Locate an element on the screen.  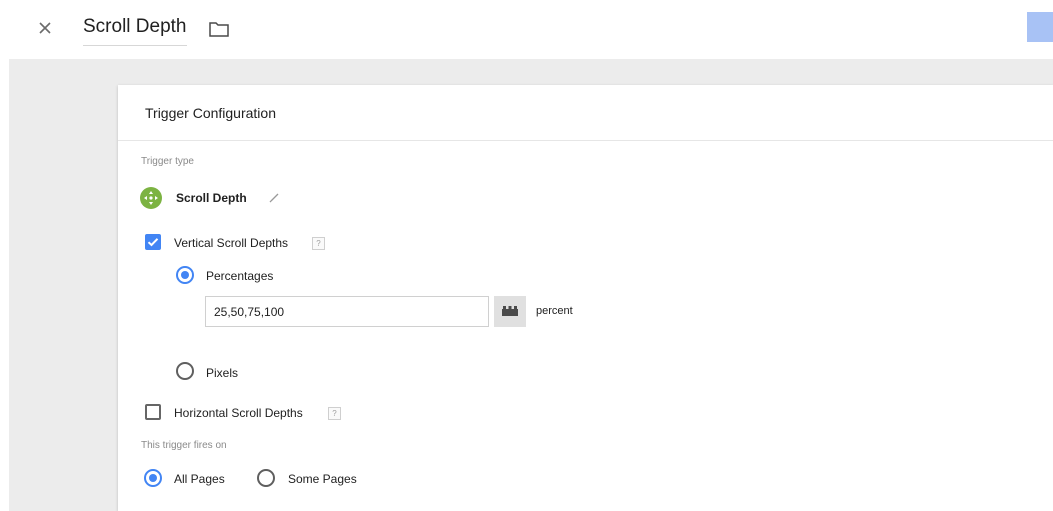
variable-icon is located at coordinates (510, 311).